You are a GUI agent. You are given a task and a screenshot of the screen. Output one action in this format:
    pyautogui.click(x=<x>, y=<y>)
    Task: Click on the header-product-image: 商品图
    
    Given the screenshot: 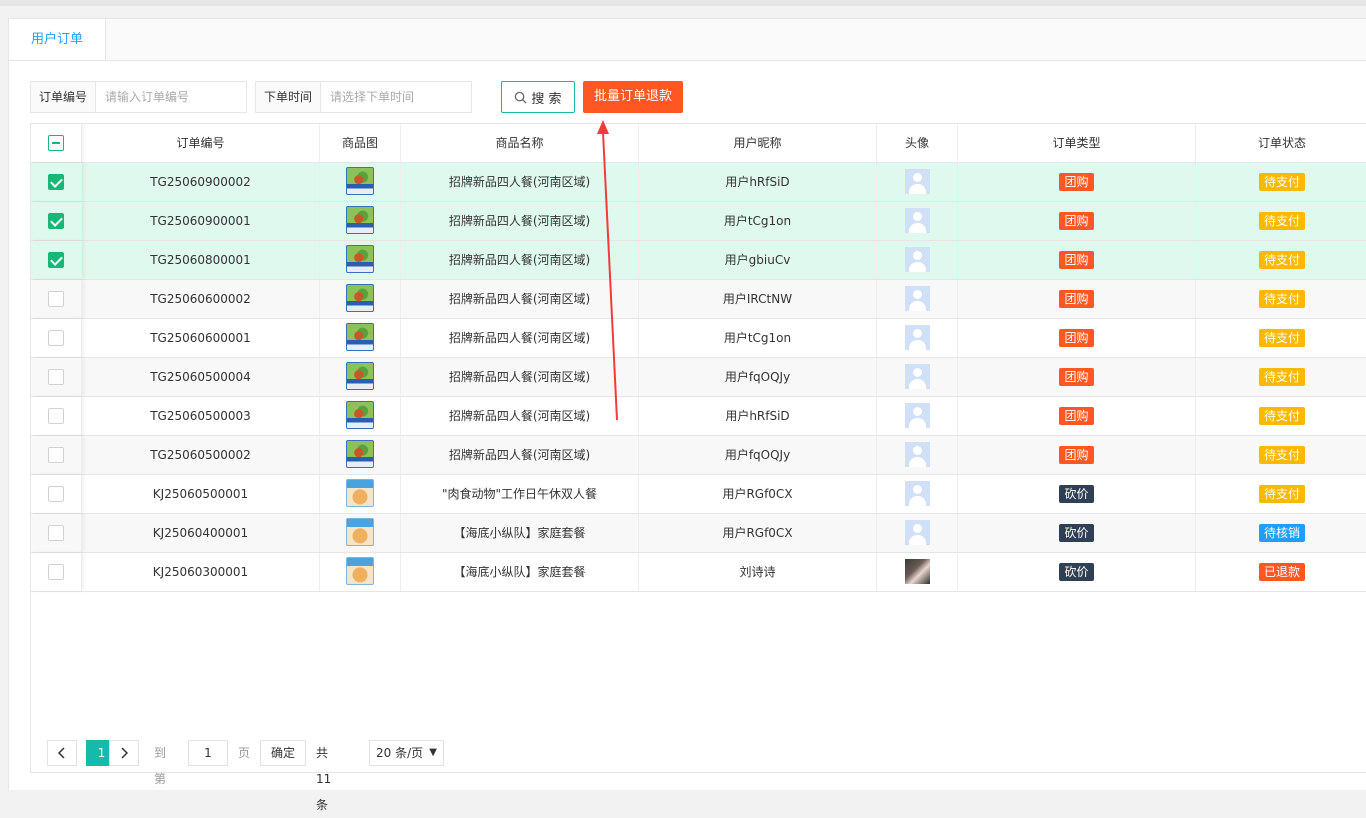 What is the action you would take?
    pyautogui.click(x=360, y=143)
    